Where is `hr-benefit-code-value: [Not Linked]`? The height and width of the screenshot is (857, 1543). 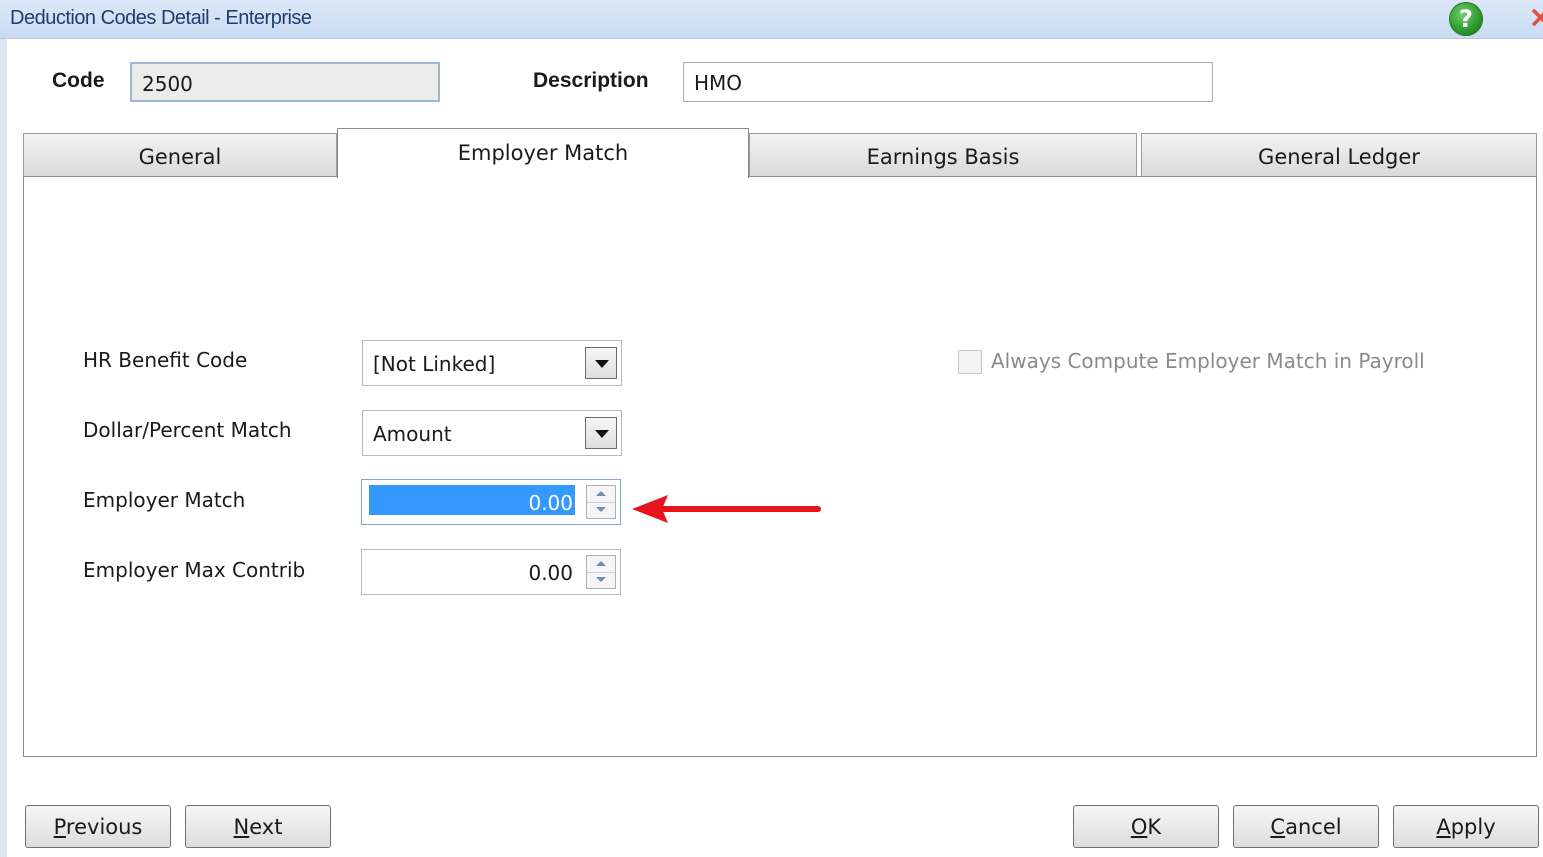
hr-benefit-code-value: [Not Linked] is located at coordinates (434, 364).